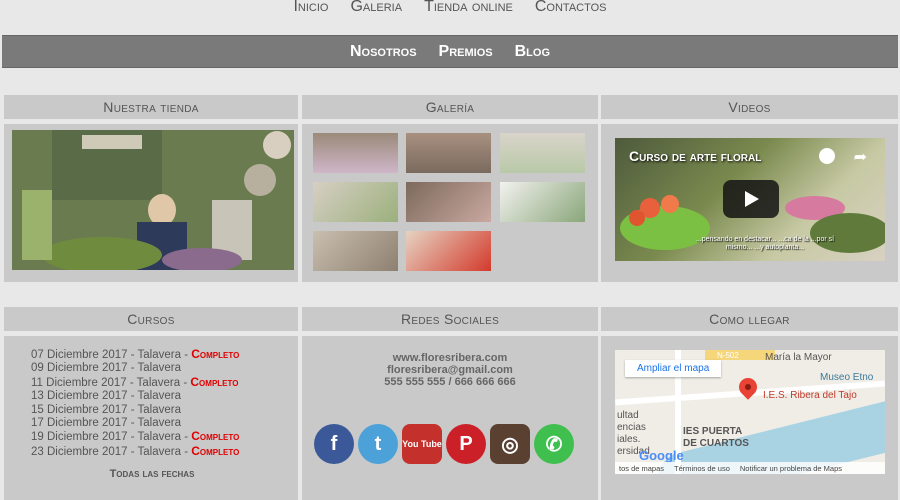 The image size is (900, 500). I want to click on llegar-header: Como llegar, so click(749, 319).